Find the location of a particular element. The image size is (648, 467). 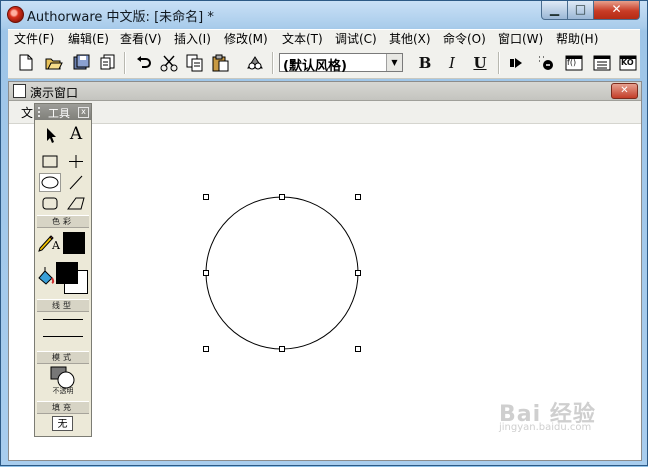

find-icon is located at coordinates (255, 63).